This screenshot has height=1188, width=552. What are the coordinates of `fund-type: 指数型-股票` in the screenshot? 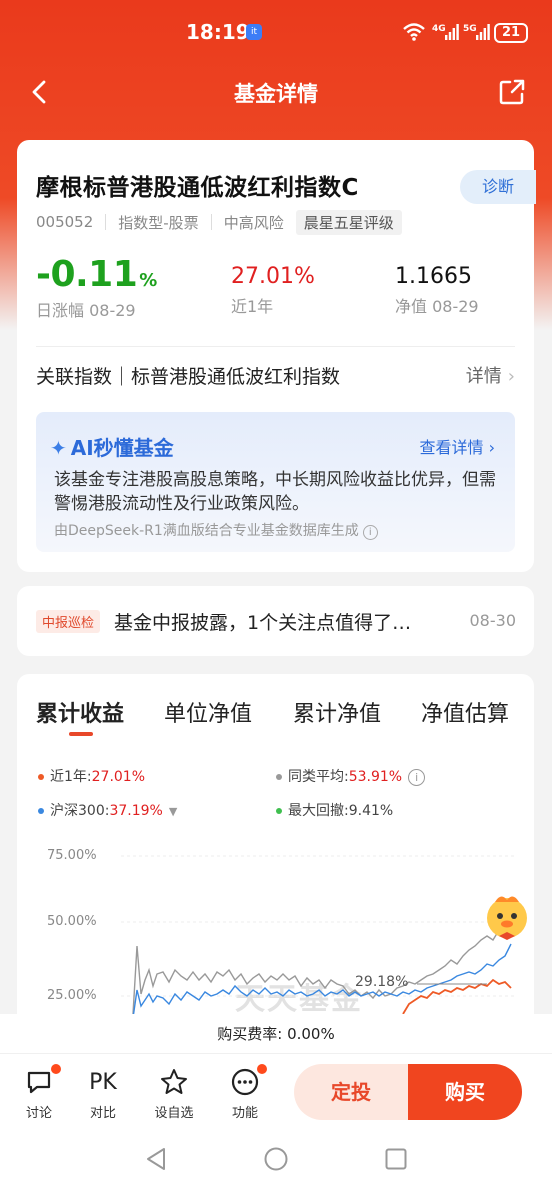 It's located at (158, 222).